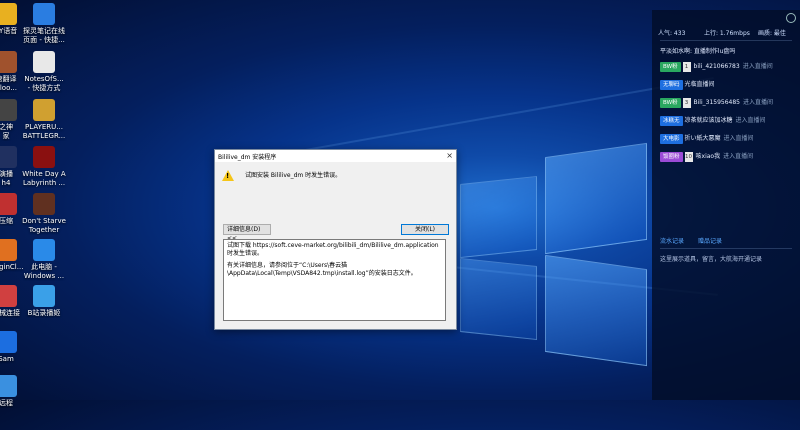 The height and width of the screenshot is (430, 800). I want to click on username: Bili_315956485, so click(716, 102).